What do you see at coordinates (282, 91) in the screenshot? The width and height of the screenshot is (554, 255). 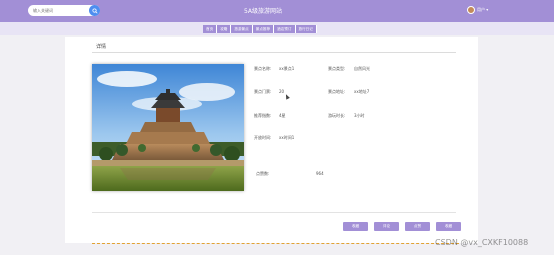 I see `field-value-ticket: 20` at bounding box center [282, 91].